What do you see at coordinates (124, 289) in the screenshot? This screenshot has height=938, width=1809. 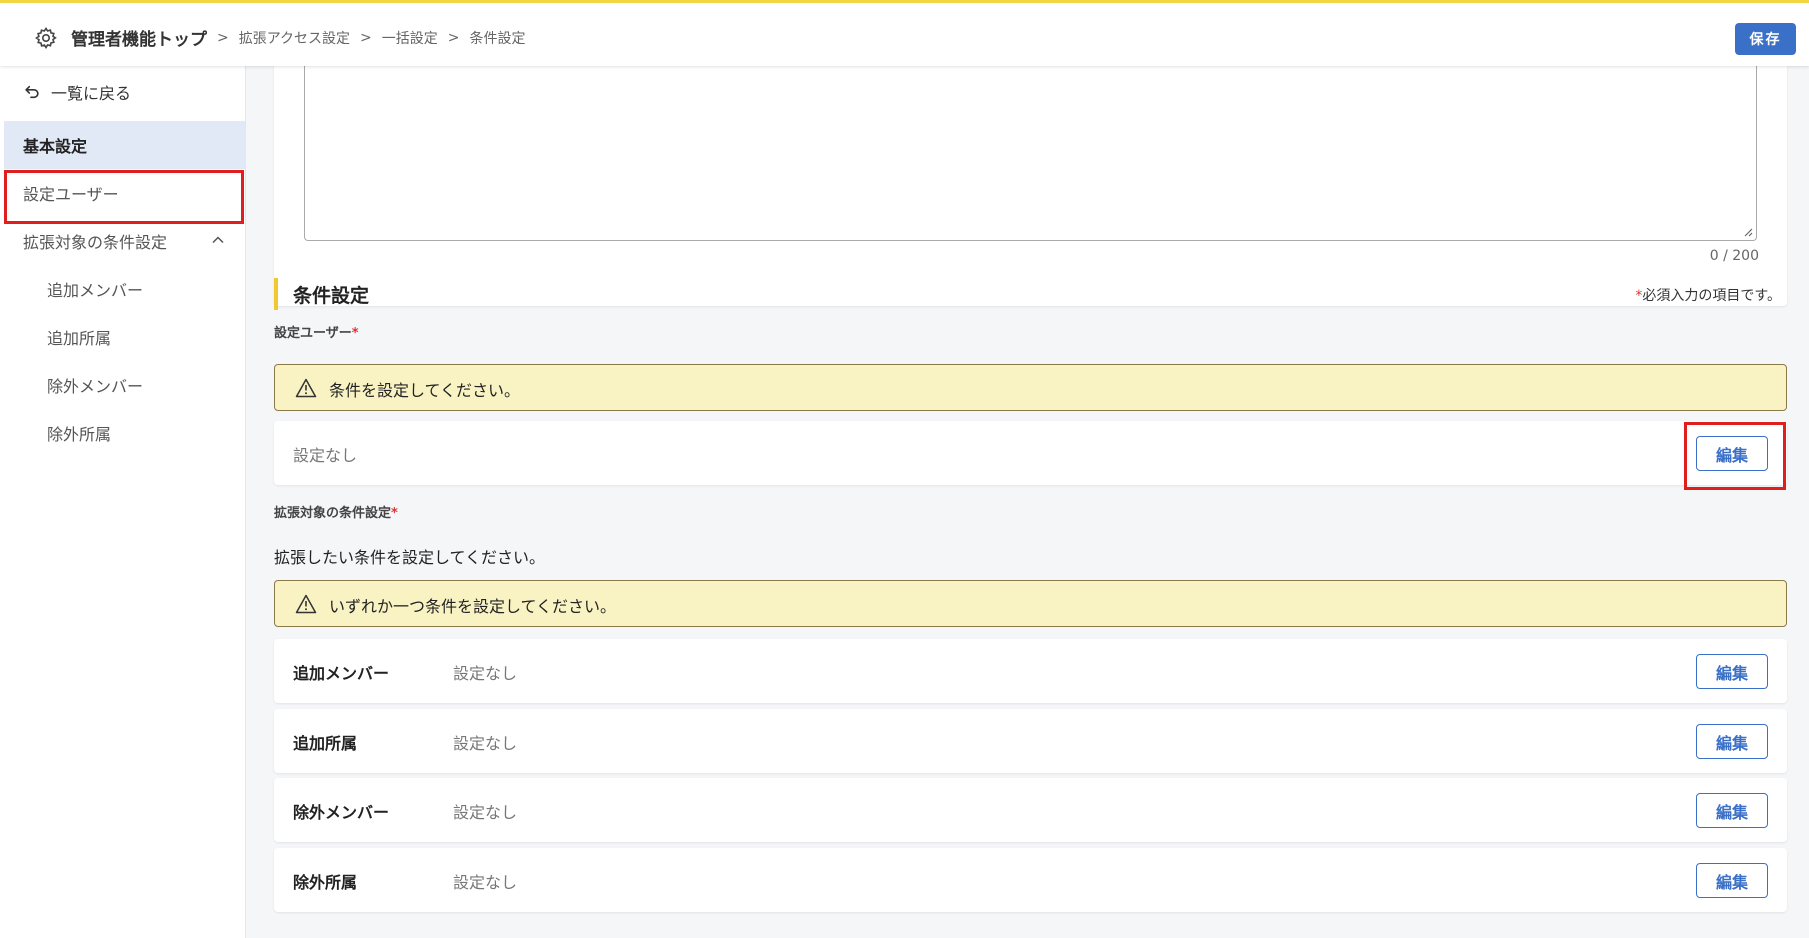 I see `sidebar-item-add-member: 追加メンバー` at bounding box center [124, 289].